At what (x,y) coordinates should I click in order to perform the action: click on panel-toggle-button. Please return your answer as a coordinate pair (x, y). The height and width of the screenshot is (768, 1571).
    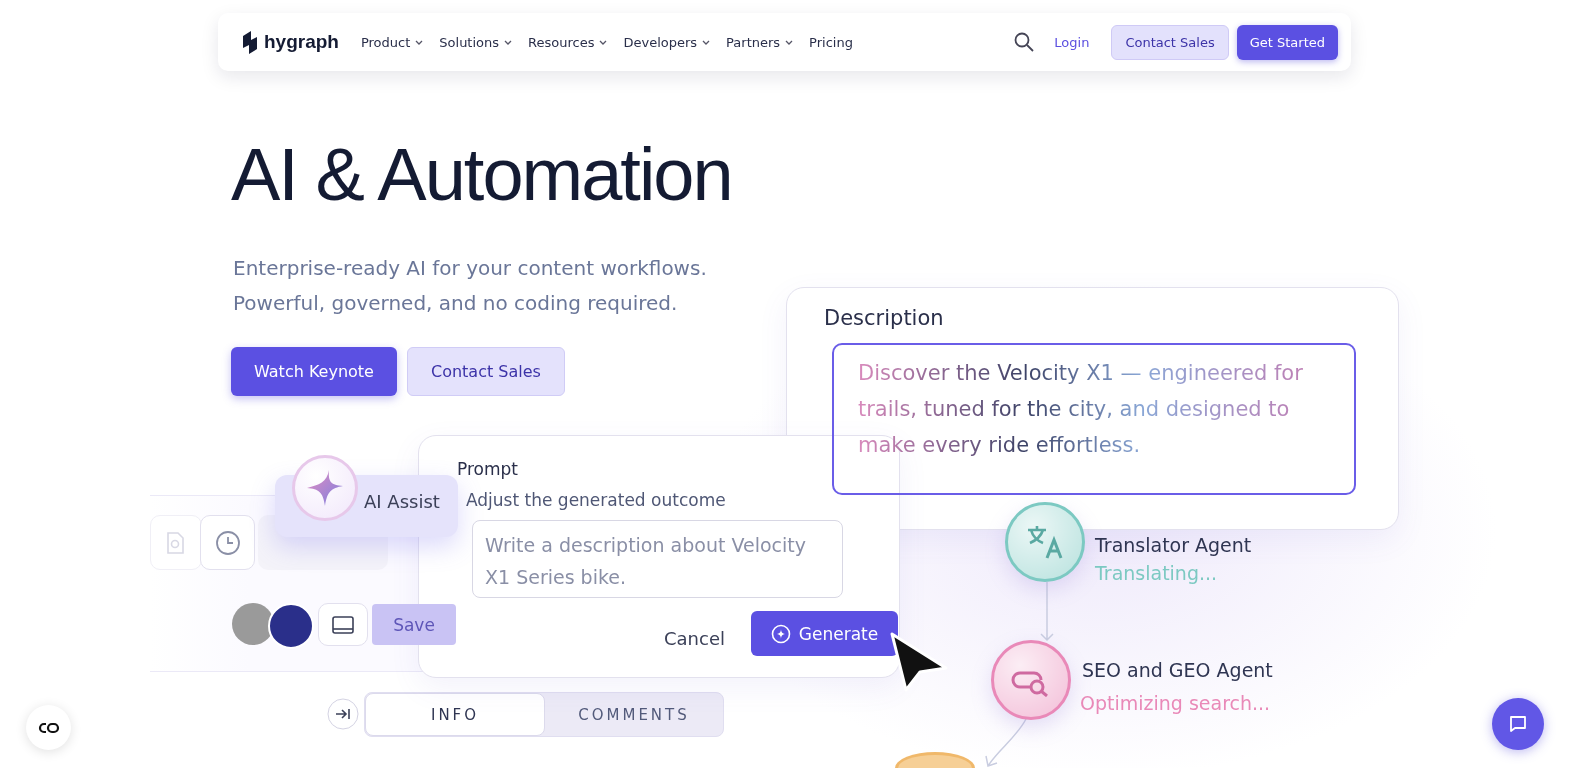
    Looking at the image, I should click on (343, 624).